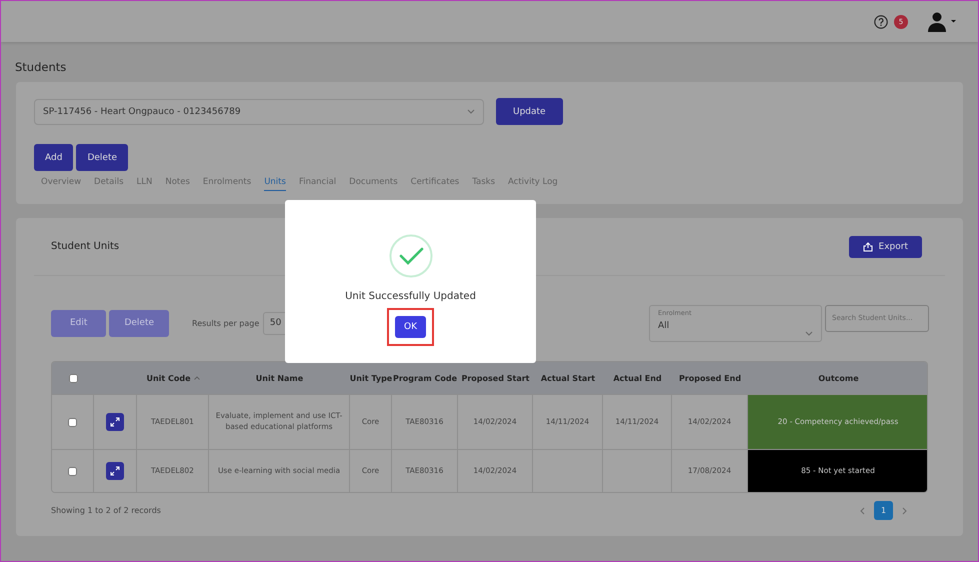  What do you see at coordinates (883, 510) in the screenshot?
I see `page-button: 1` at bounding box center [883, 510].